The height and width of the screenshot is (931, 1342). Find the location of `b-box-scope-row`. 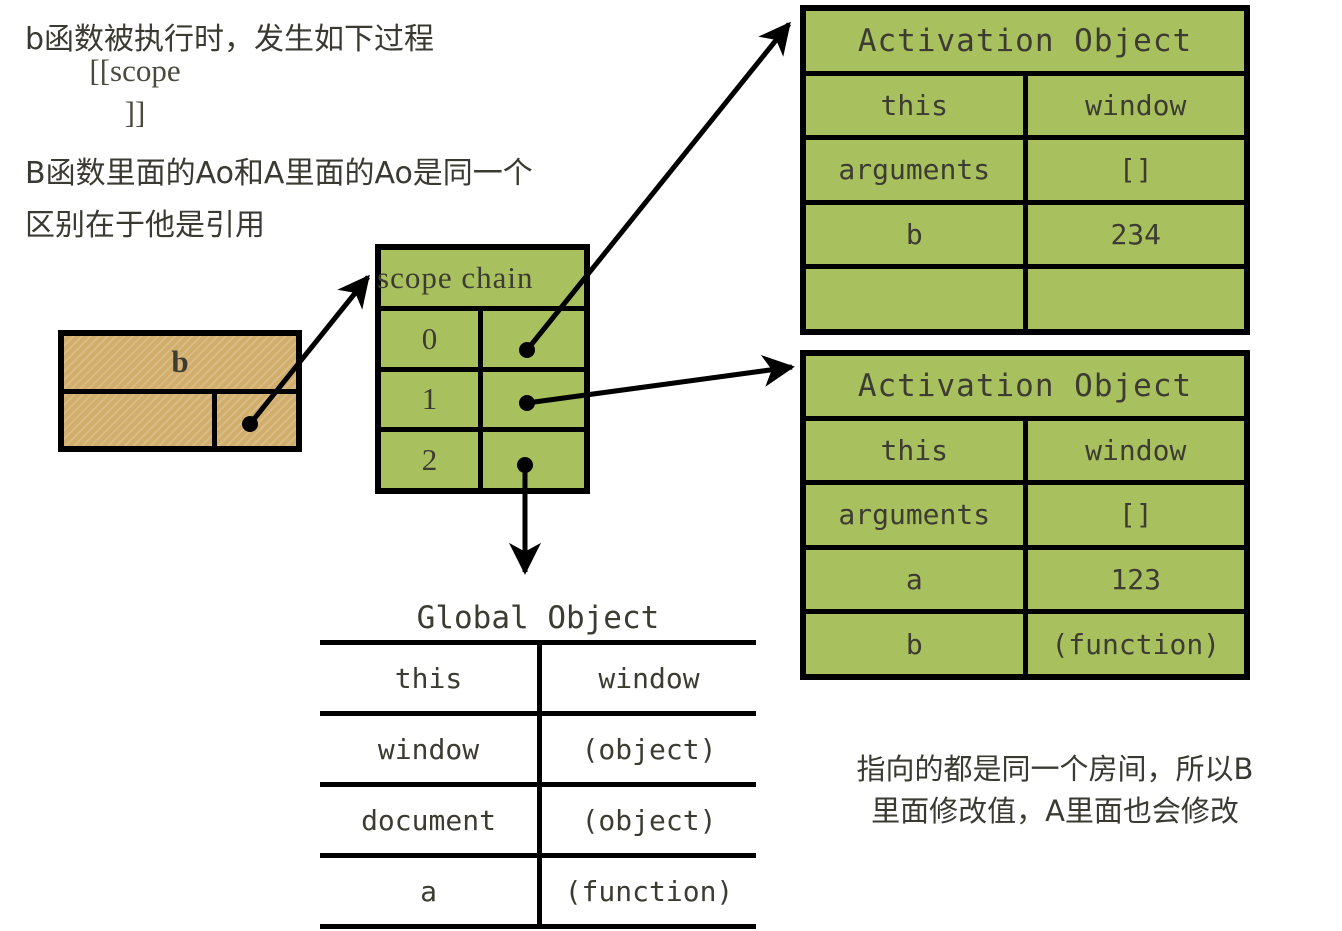

b-box-scope-row is located at coordinates (180, 417).